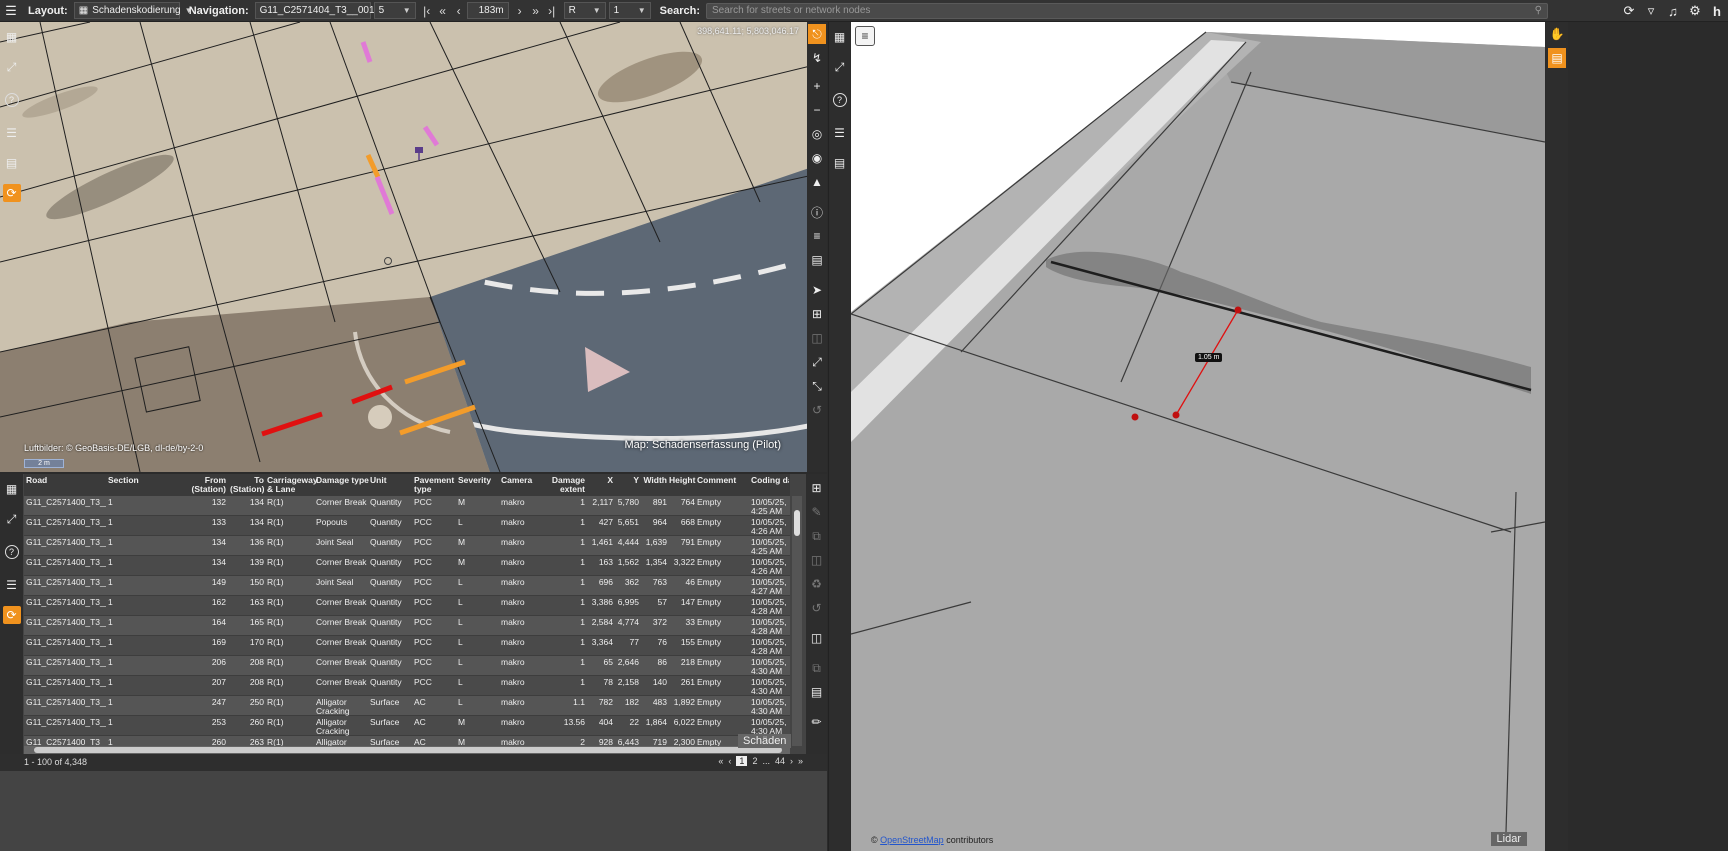 The height and width of the screenshot is (851, 1728). What do you see at coordinates (536, 11) in the screenshot?
I see `fast-forward-icon: »` at bounding box center [536, 11].